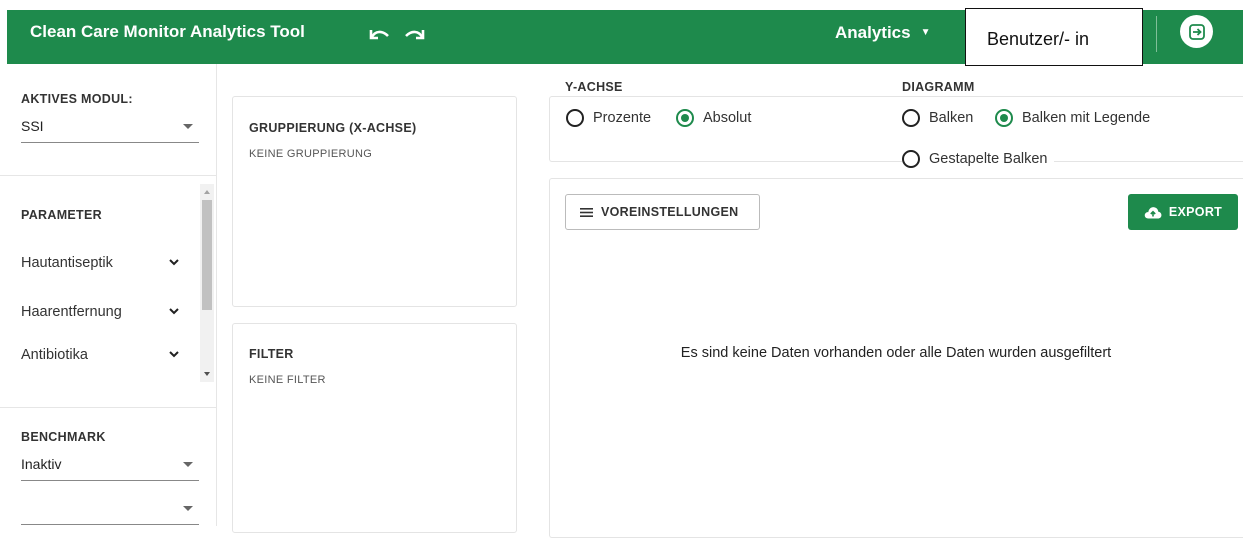  Describe the element at coordinates (938, 87) in the screenshot. I see `diagram-label: DIAGRAMM` at that location.